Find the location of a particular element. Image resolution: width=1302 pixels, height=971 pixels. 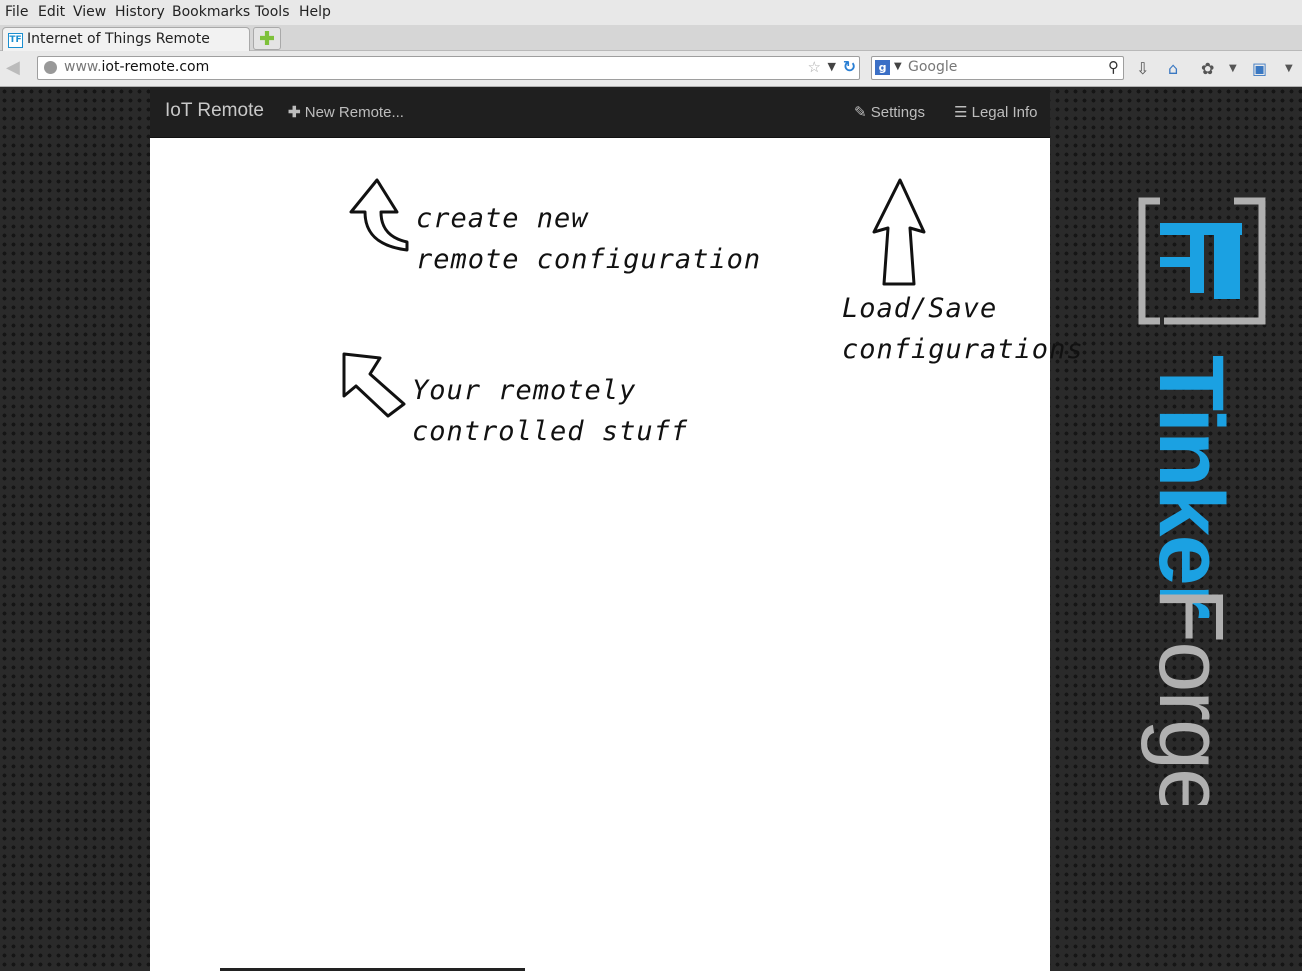

tinkerforge-logo: Tinker Forge is located at coordinates (1200, 506).